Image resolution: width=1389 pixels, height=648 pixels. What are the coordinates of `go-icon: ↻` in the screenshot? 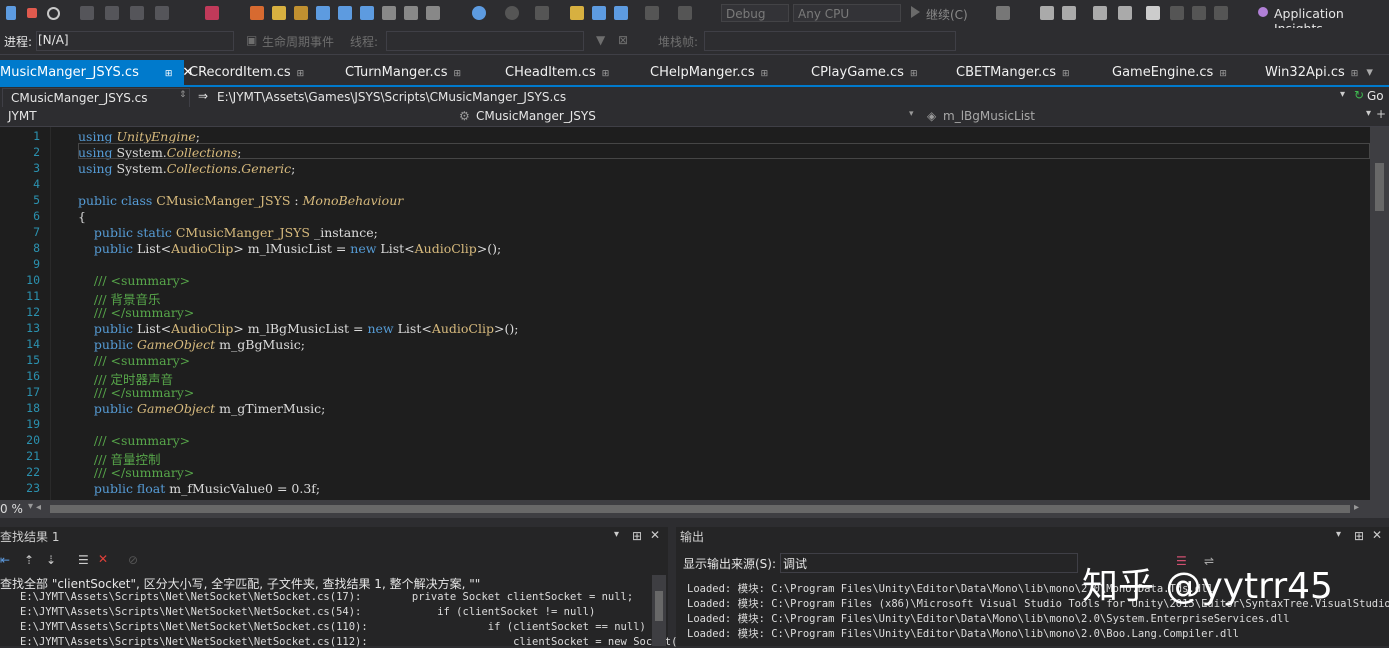 It's located at (1359, 95).